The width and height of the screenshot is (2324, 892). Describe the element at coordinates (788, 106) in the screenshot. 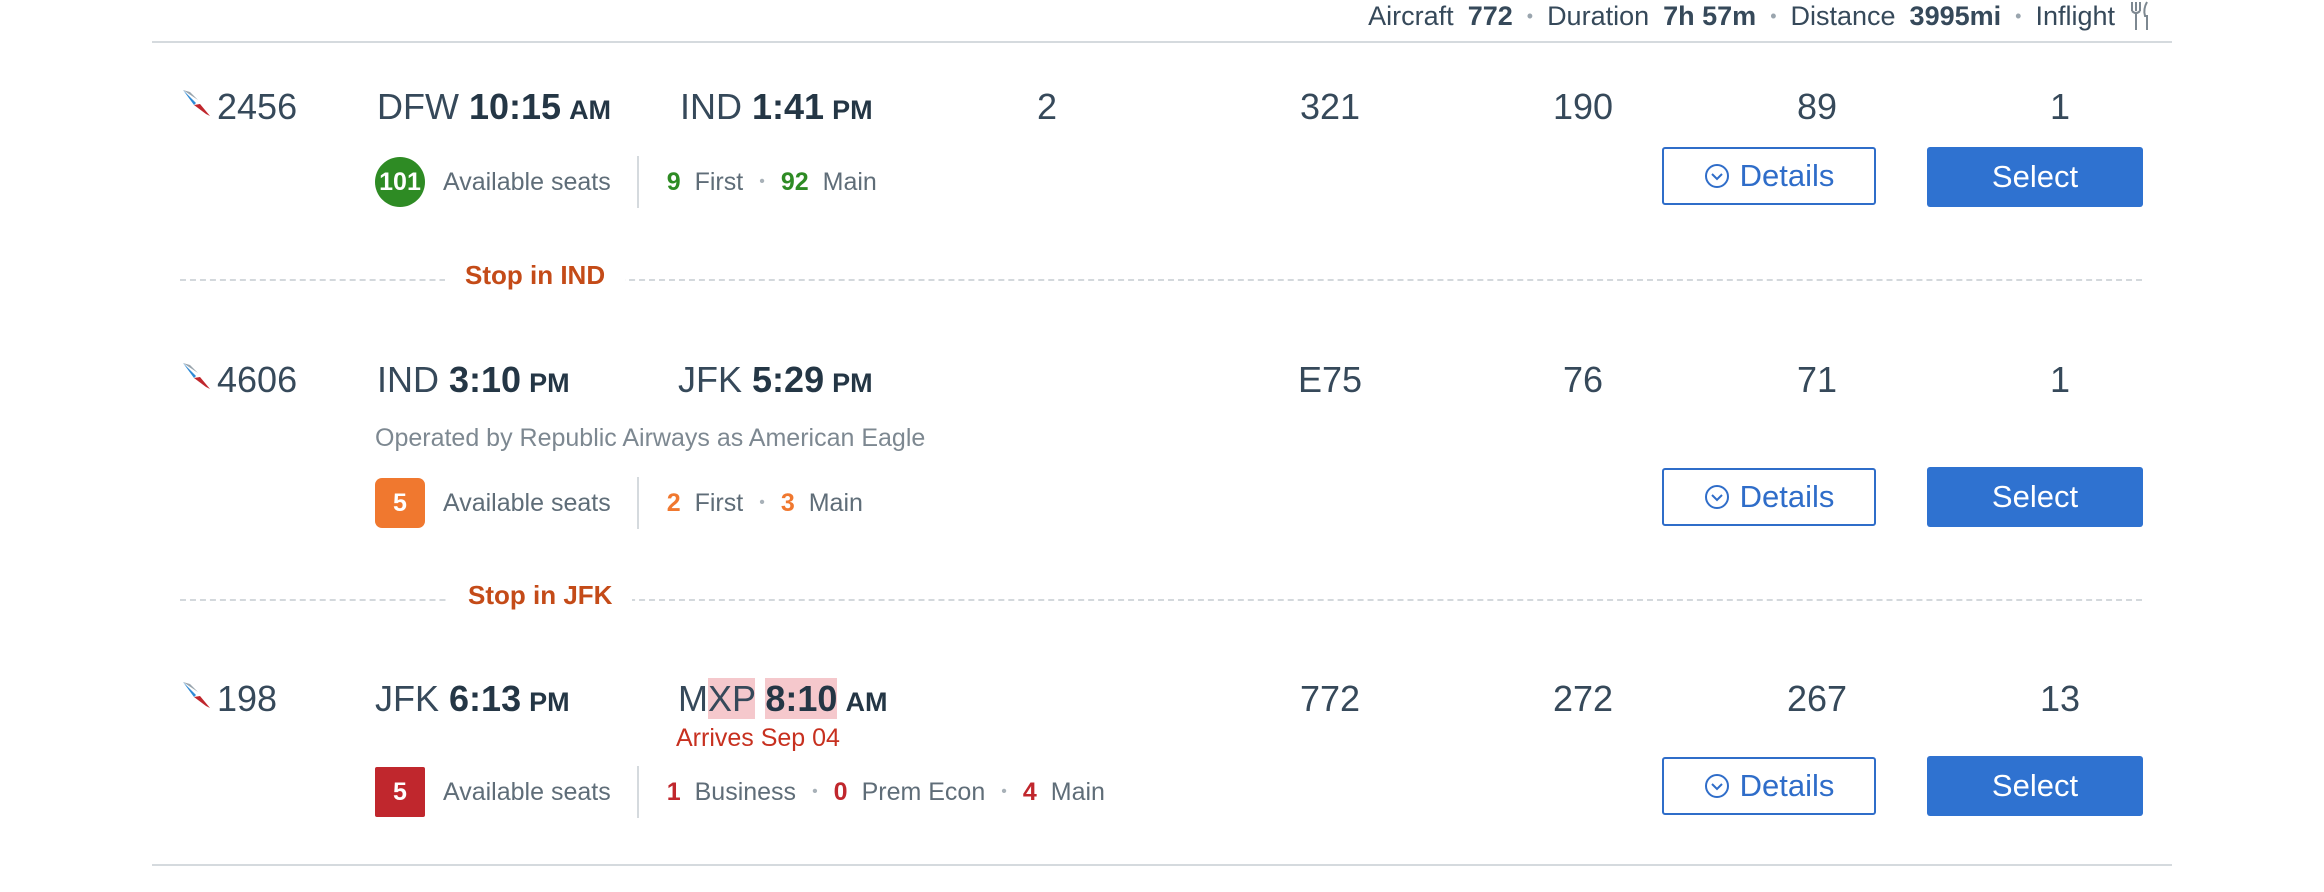

I see `arrival-time: 1:41` at that location.